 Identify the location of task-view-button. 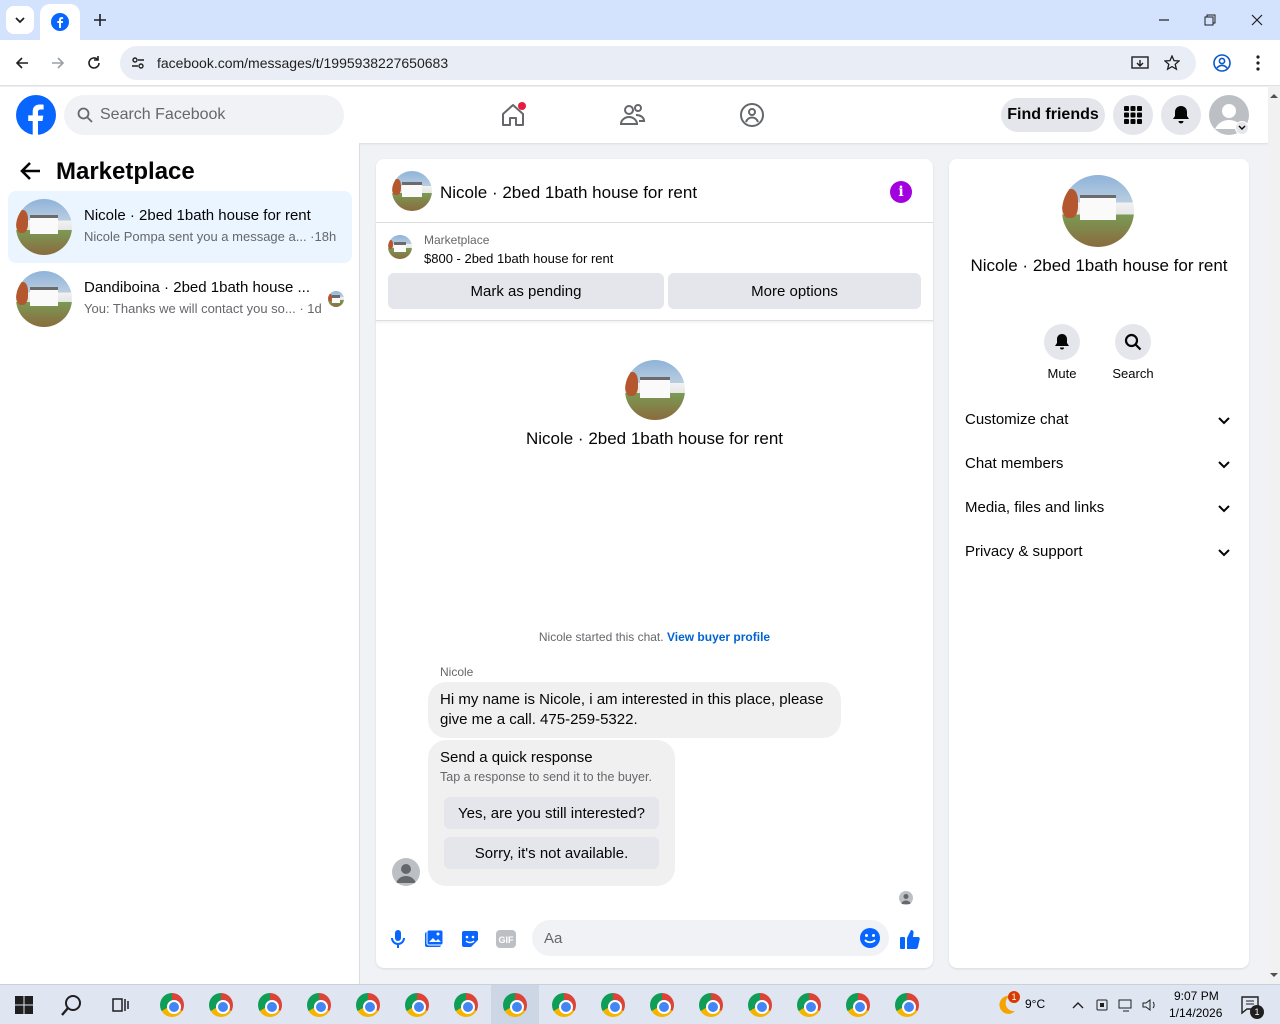
(120, 1005).